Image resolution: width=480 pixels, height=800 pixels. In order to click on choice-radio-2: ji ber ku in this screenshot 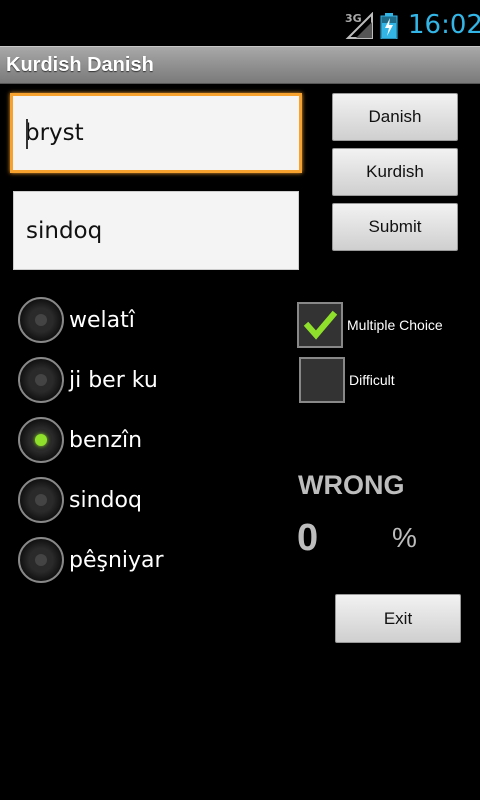, I will do `click(113, 380)`.